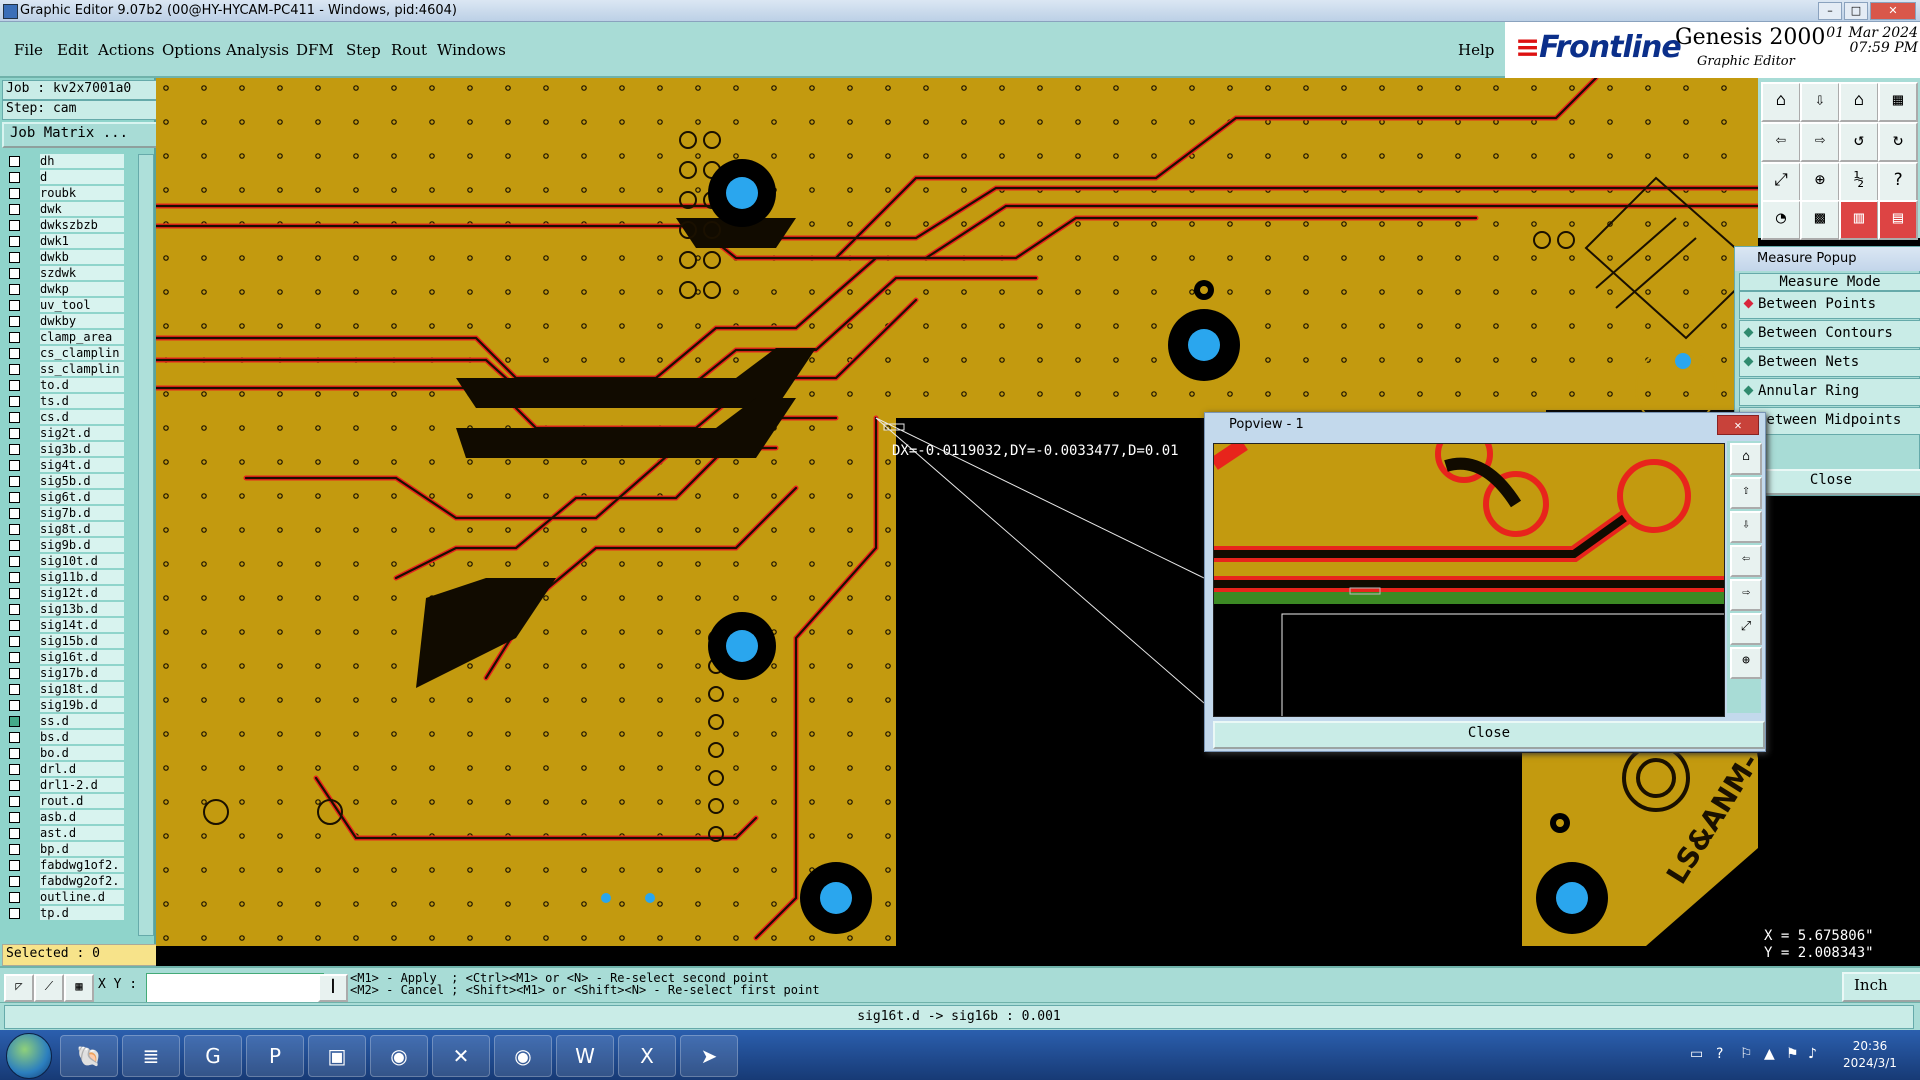 The width and height of the screenshot is (1920, 1080). What do you see at coordinates (49, 988) in the screenshot?
I see `snap-mode-icon: ⟋` at bounding box center [49, 988].